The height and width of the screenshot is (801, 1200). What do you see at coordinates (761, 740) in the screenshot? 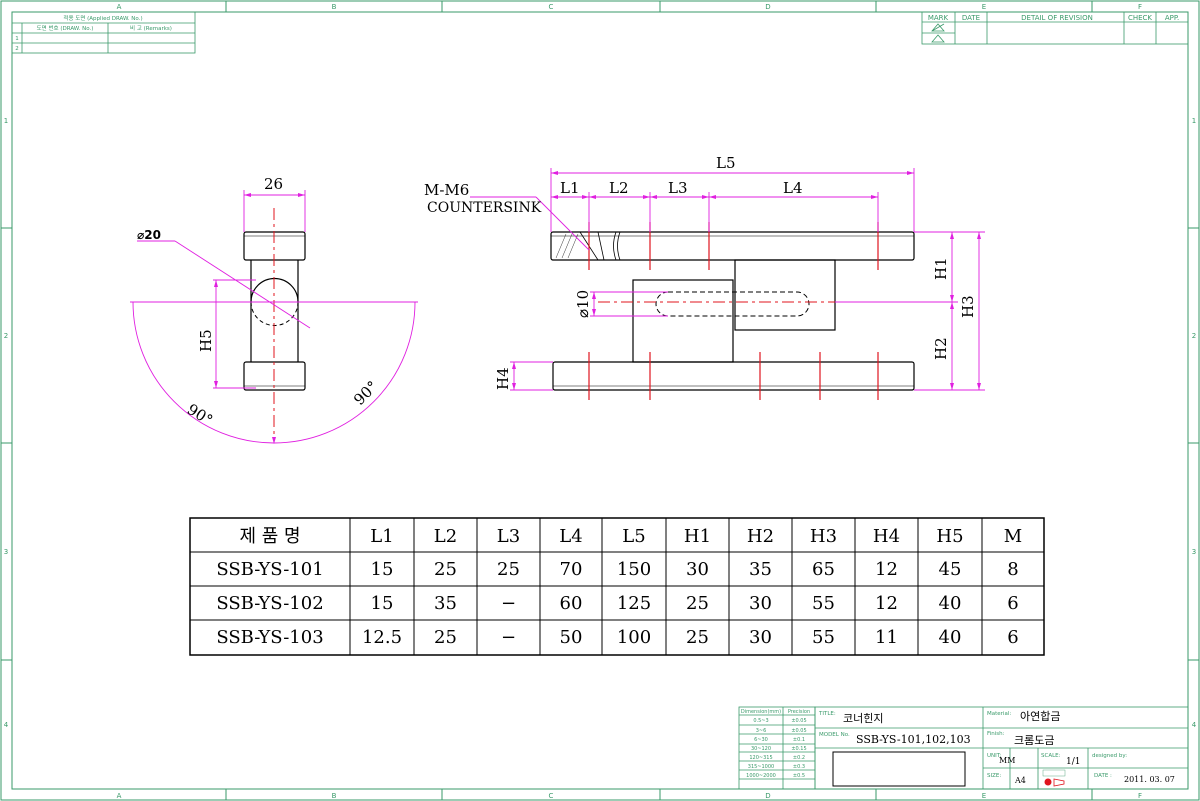
I see `tolerance-range-cell: 6~30` at bounding box center [761, 740].